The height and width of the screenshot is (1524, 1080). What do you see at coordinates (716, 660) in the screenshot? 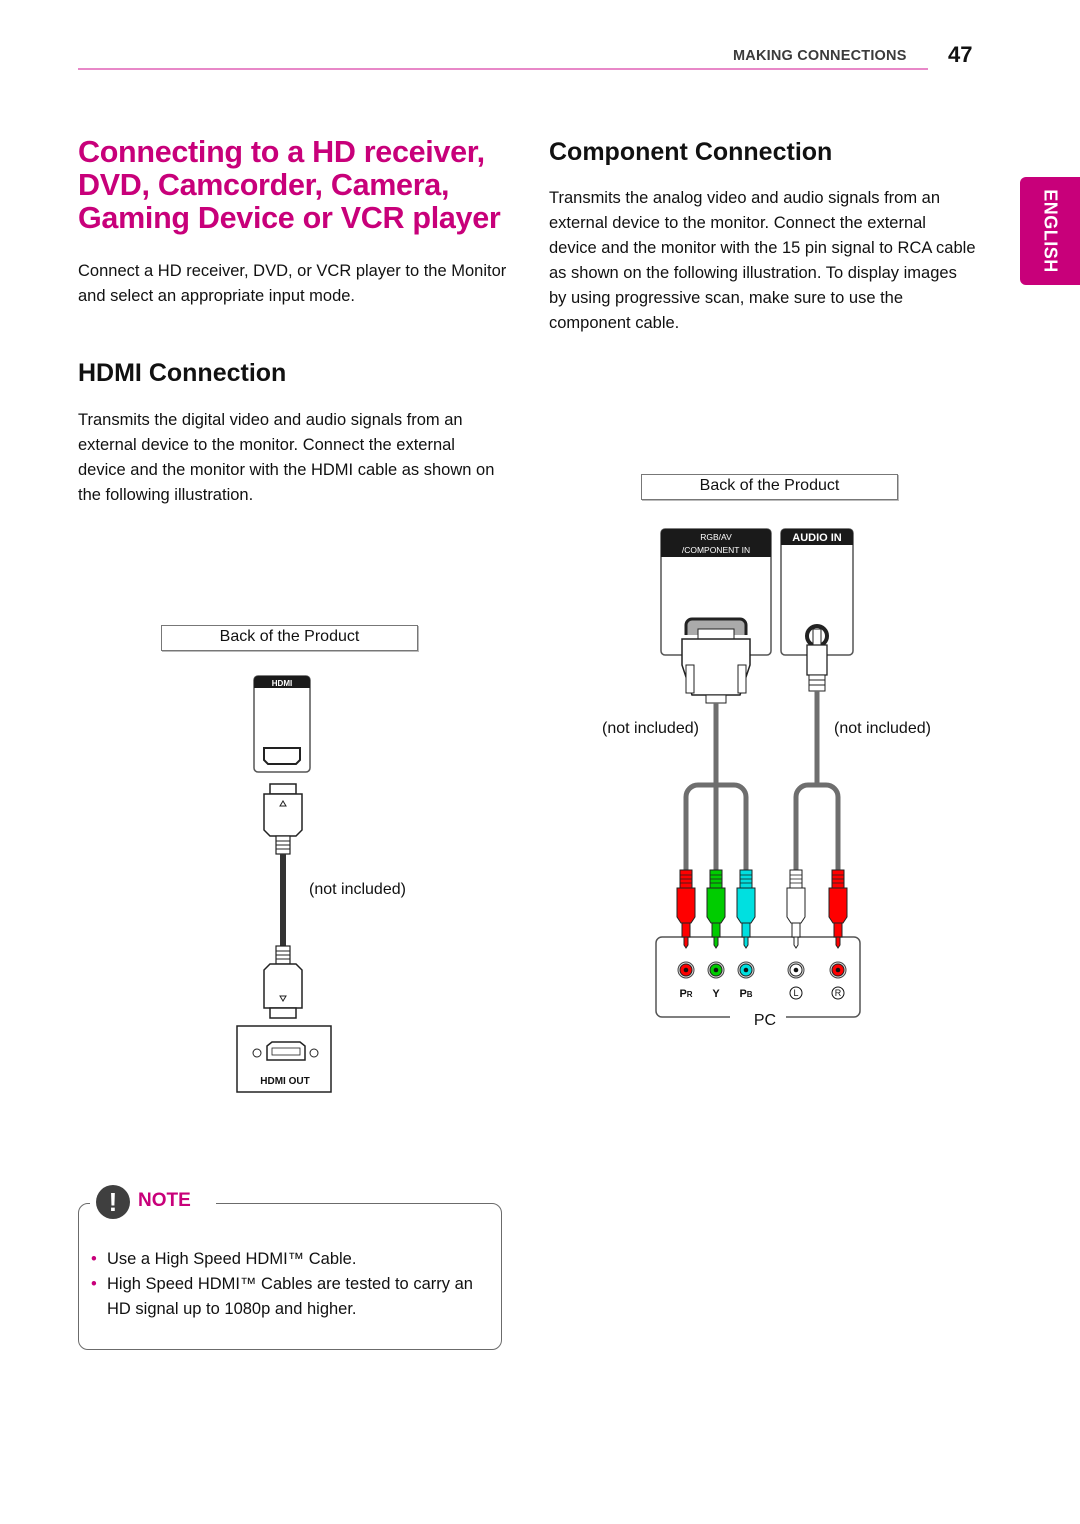
I see `dsub-connector` at bounding box center [716, 660].